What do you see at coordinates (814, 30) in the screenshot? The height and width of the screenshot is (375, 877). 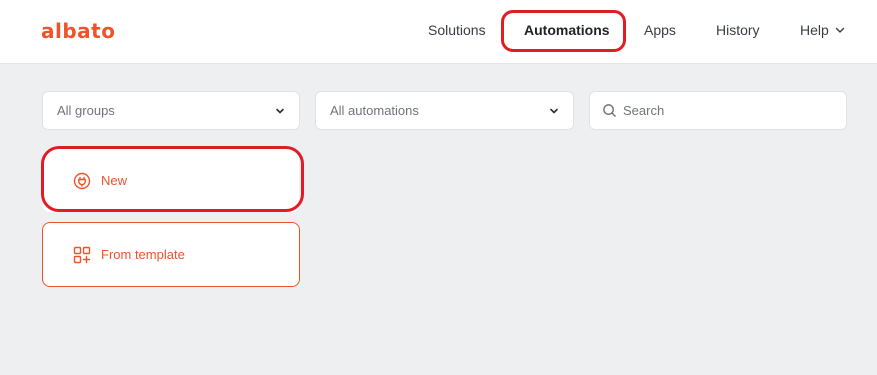 I see `nav-label: Help` at bounding box center [814, 30].